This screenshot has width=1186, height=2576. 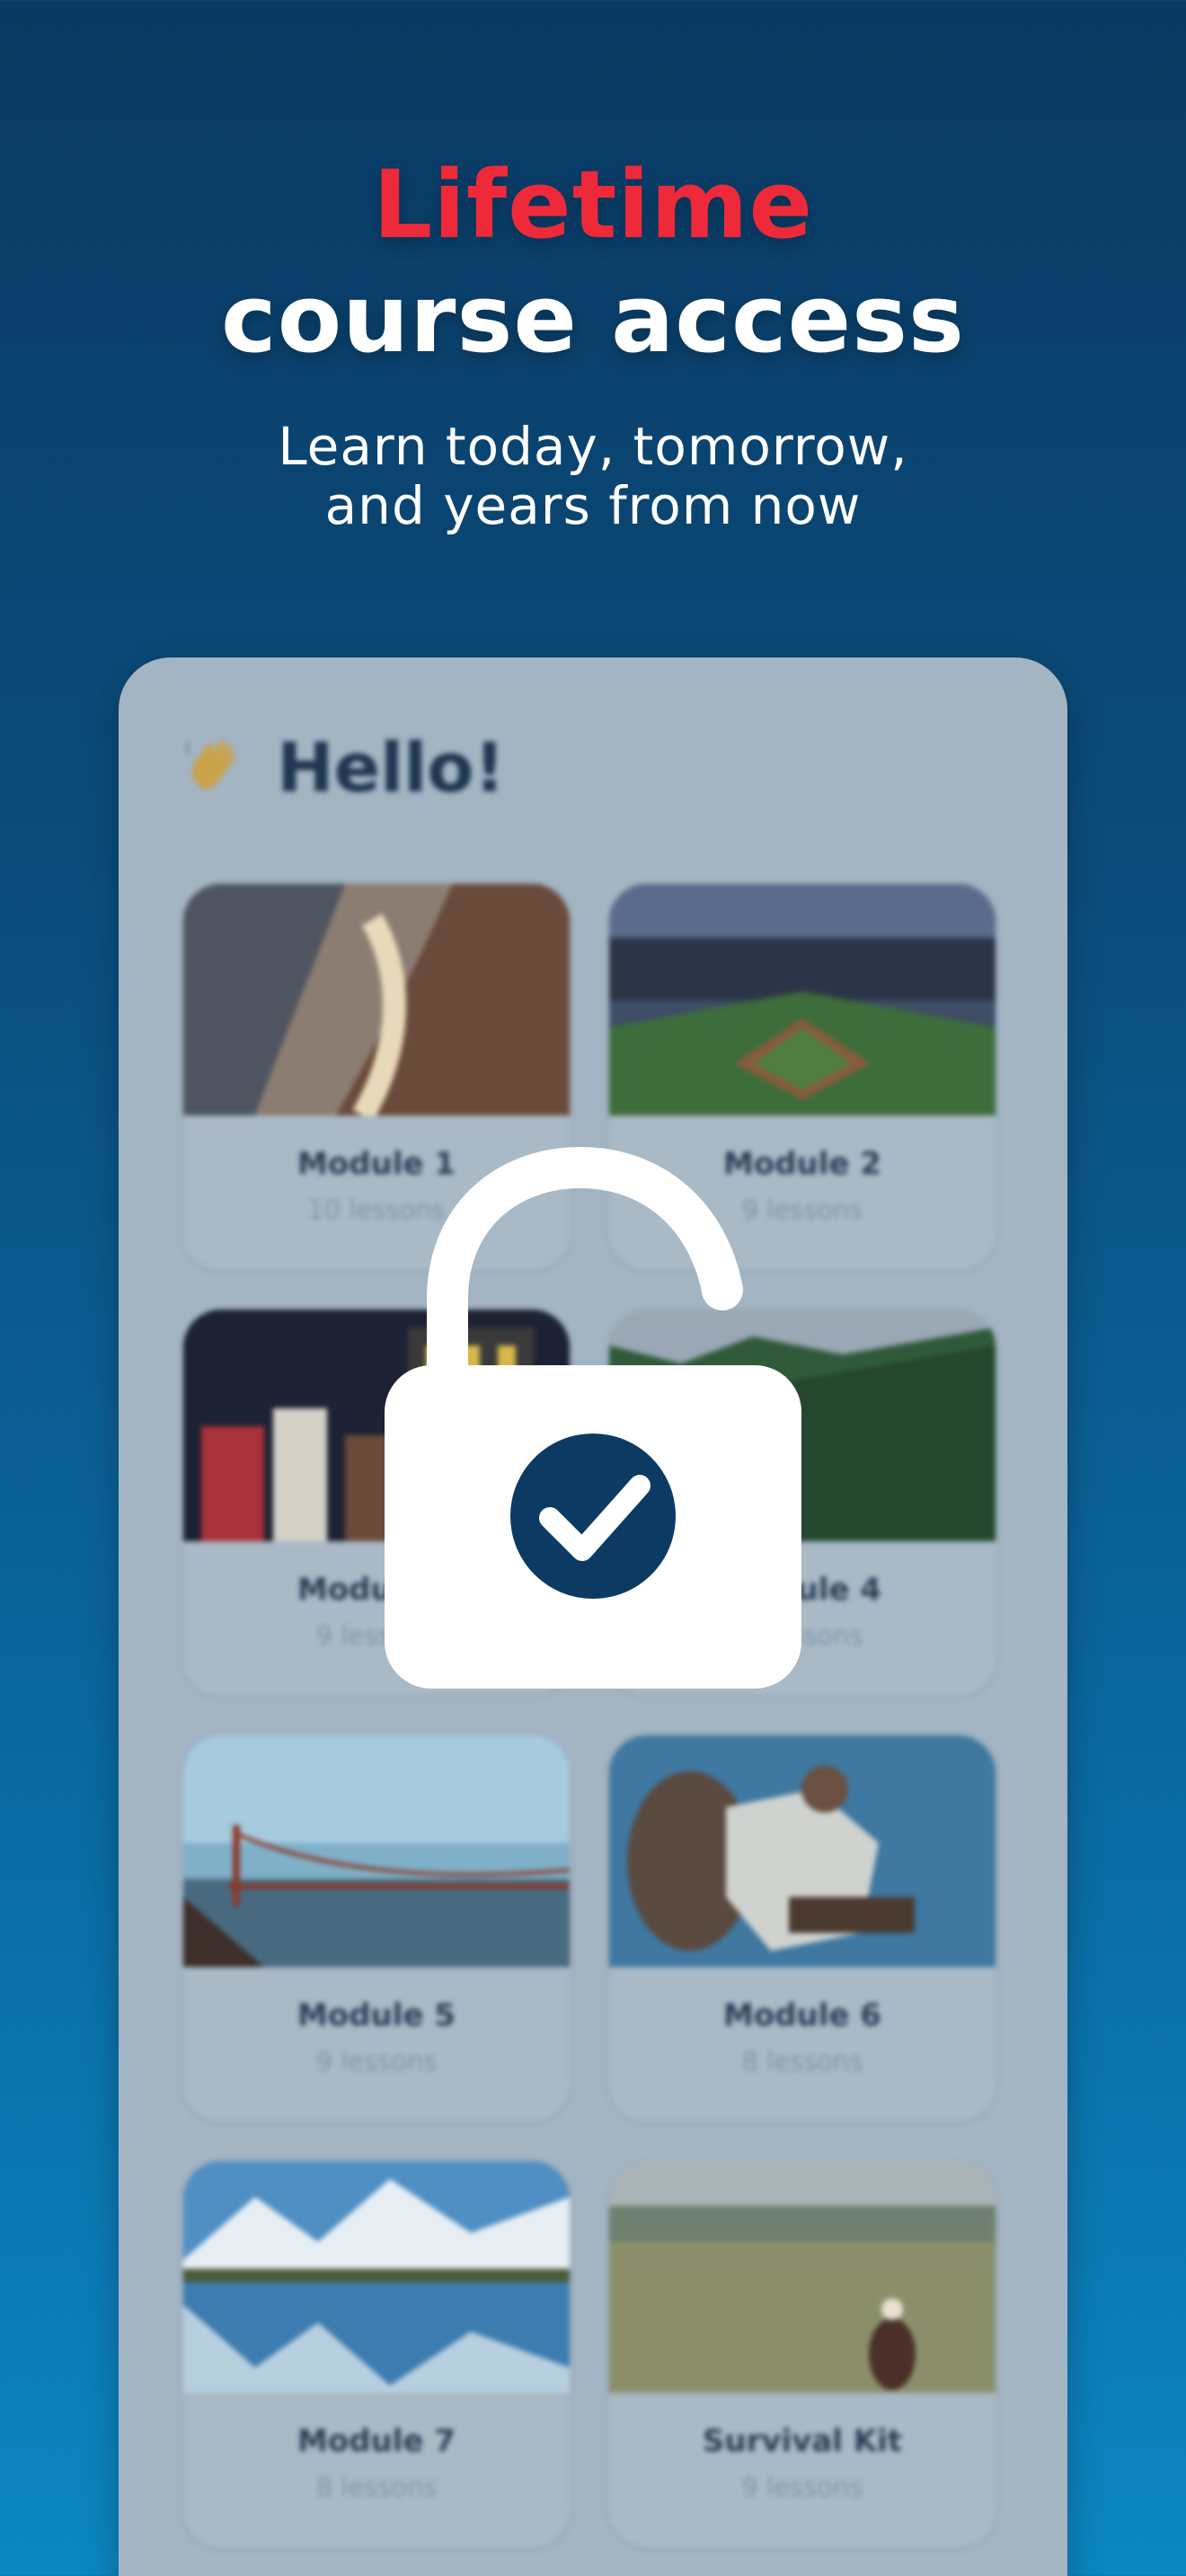 What do you see at coordinates (376, 1851) in the screenshot?
I see `module-5-photo` at bounding box center [376, 1851].